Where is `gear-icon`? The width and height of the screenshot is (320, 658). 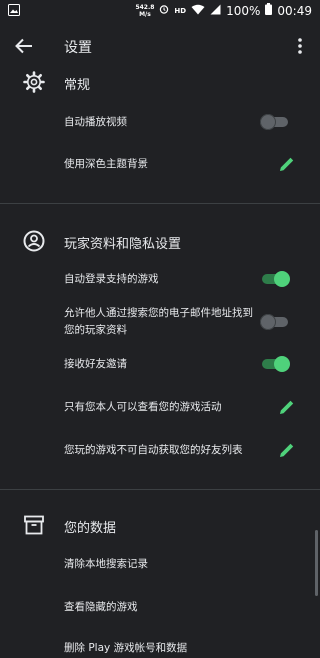
gear-icon is located at coordinates (34, 82).